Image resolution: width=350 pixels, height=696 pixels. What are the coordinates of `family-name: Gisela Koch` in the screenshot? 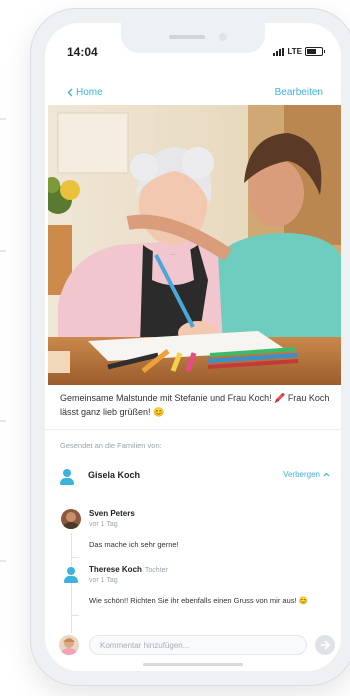 It's located at (114, 475).